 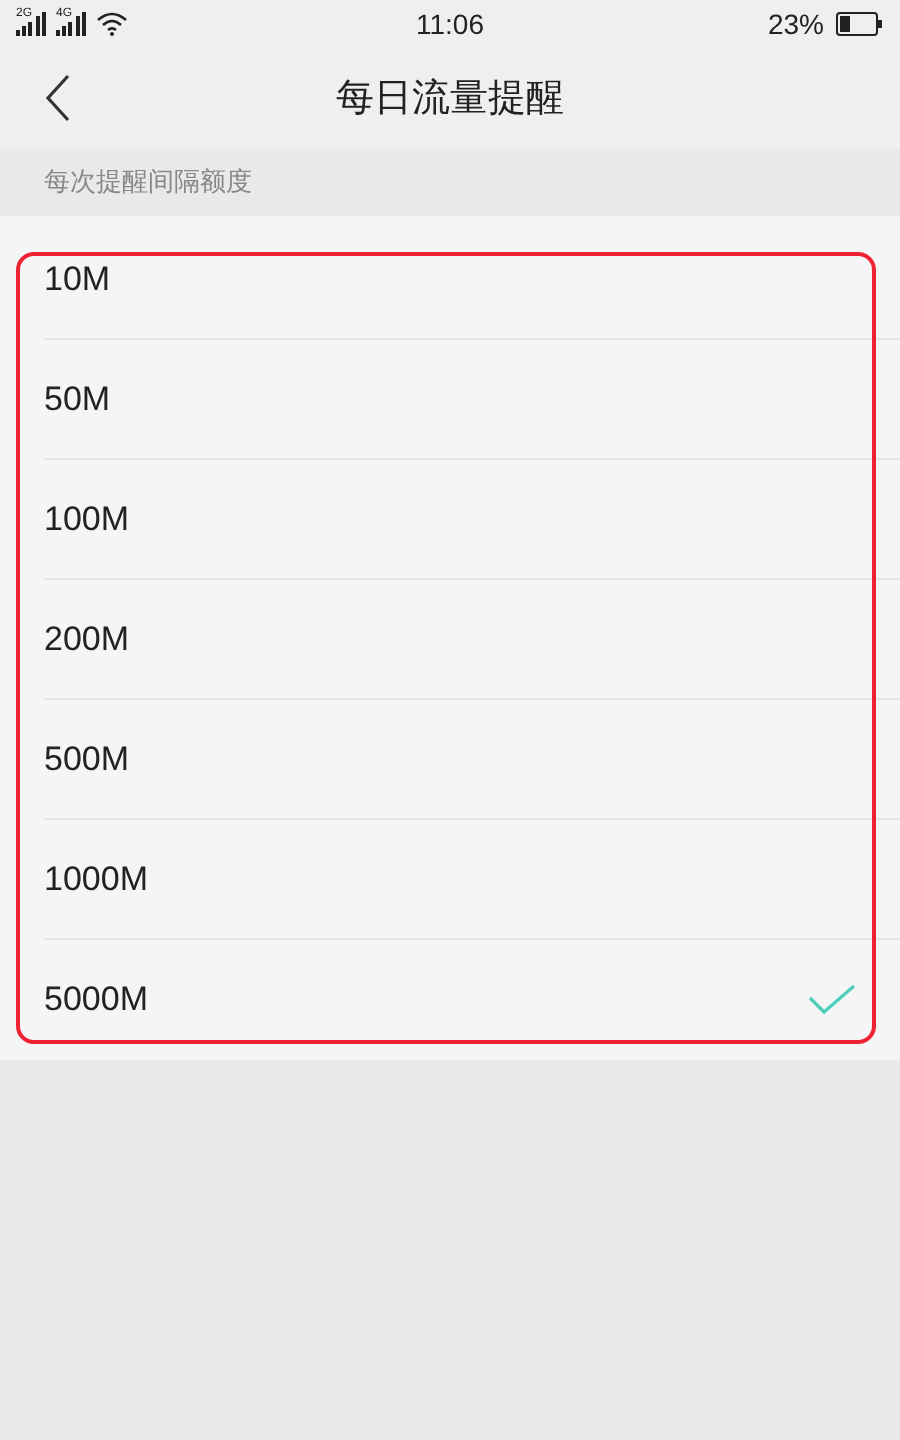 What do you see at coordinates (450, 100) in the screenshot?
I see `page-title: 每日流量提醒` at bounding box center [450, 100].